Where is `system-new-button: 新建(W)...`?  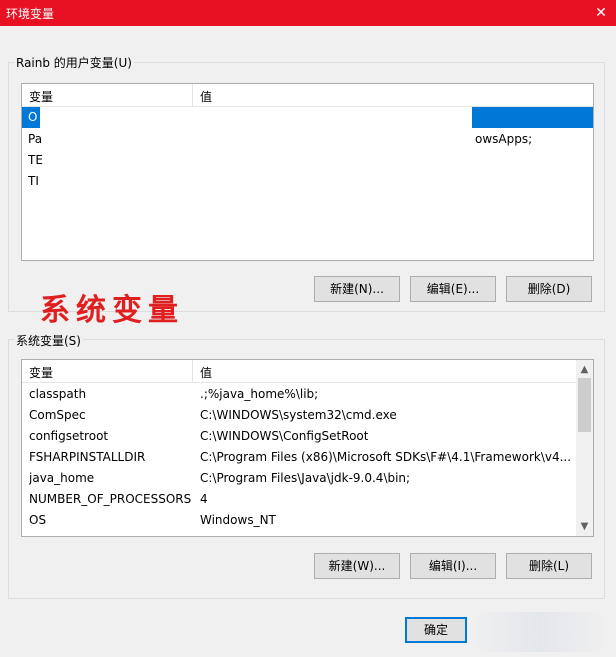 system-new-button: 新建(W)... is located at coordinates (357, 566).